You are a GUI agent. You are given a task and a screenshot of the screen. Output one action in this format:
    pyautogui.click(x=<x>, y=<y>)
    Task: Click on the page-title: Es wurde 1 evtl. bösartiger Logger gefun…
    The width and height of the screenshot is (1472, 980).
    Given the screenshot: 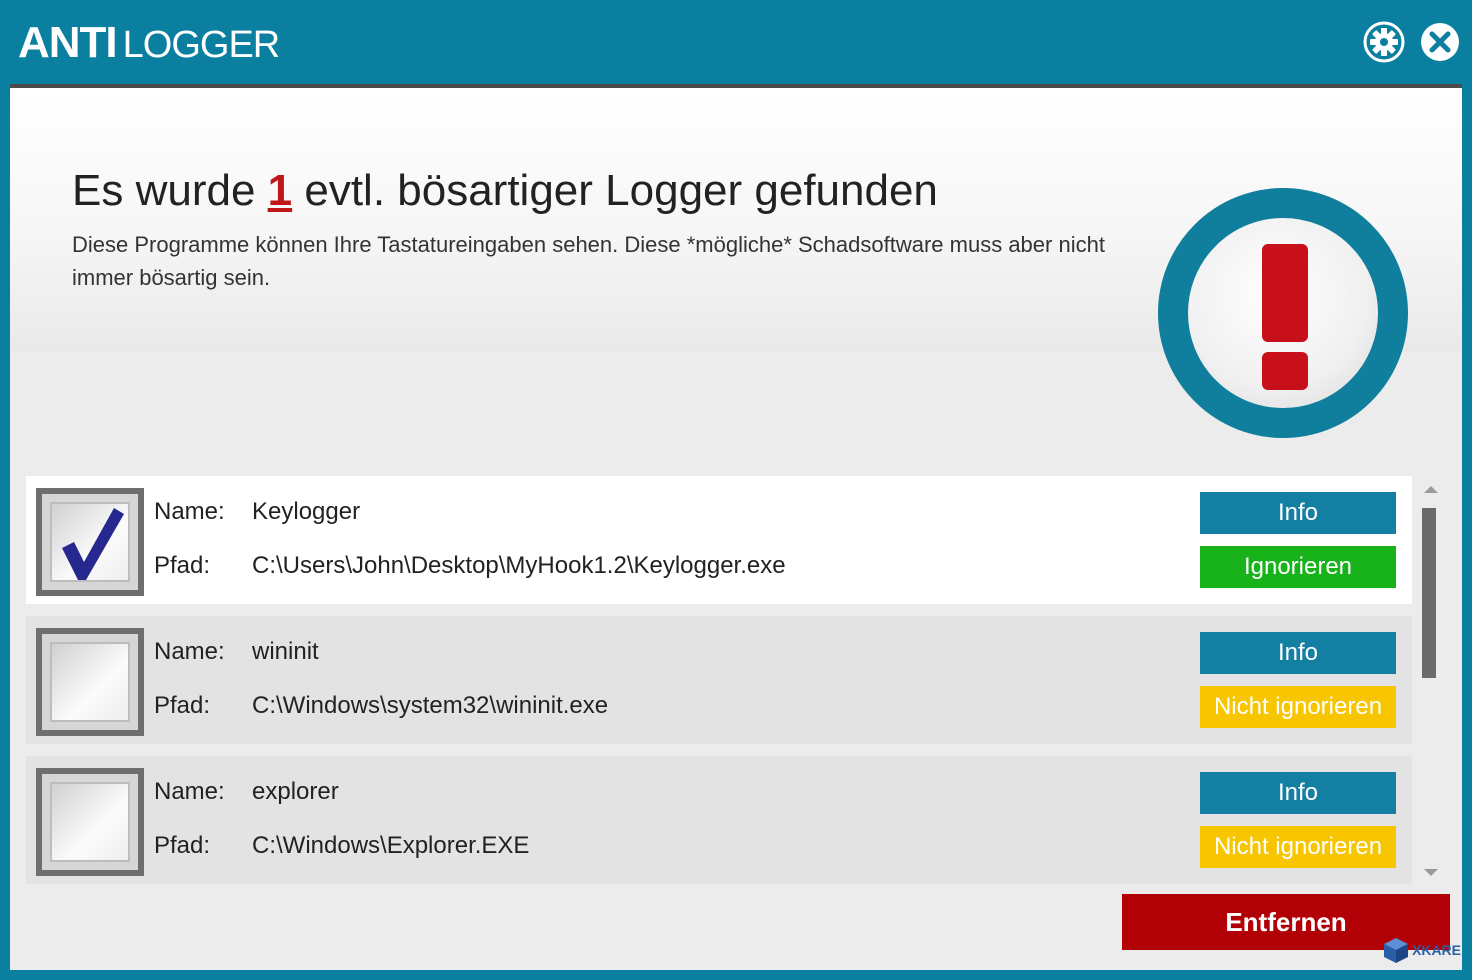 What is the action you would take?
    pyautogui.click(x=505, y=191)
    